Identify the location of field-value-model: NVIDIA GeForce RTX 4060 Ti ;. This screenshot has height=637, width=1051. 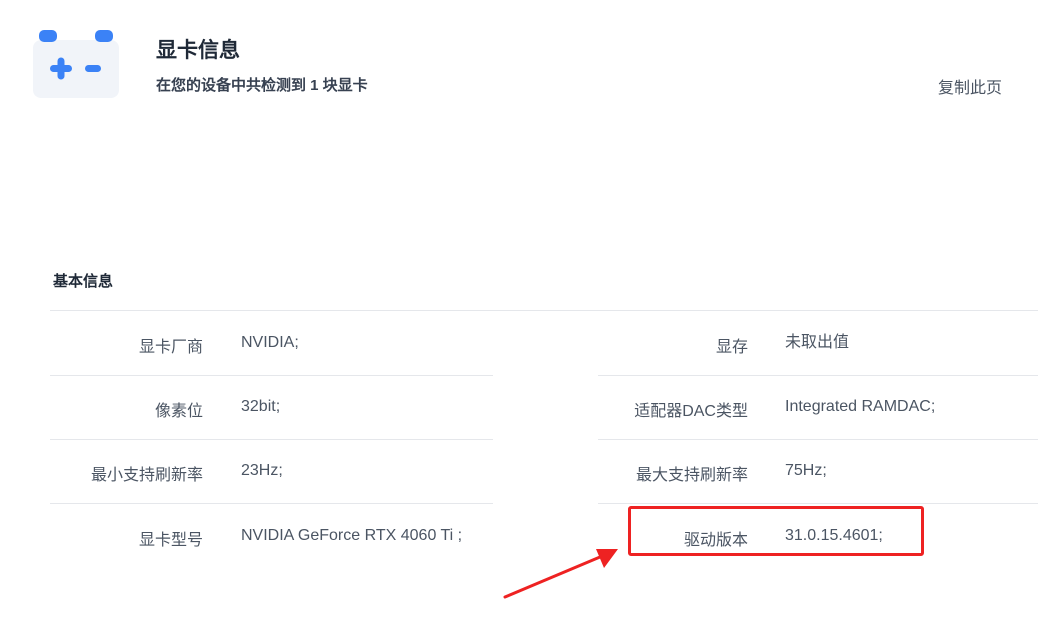
(352, 535).